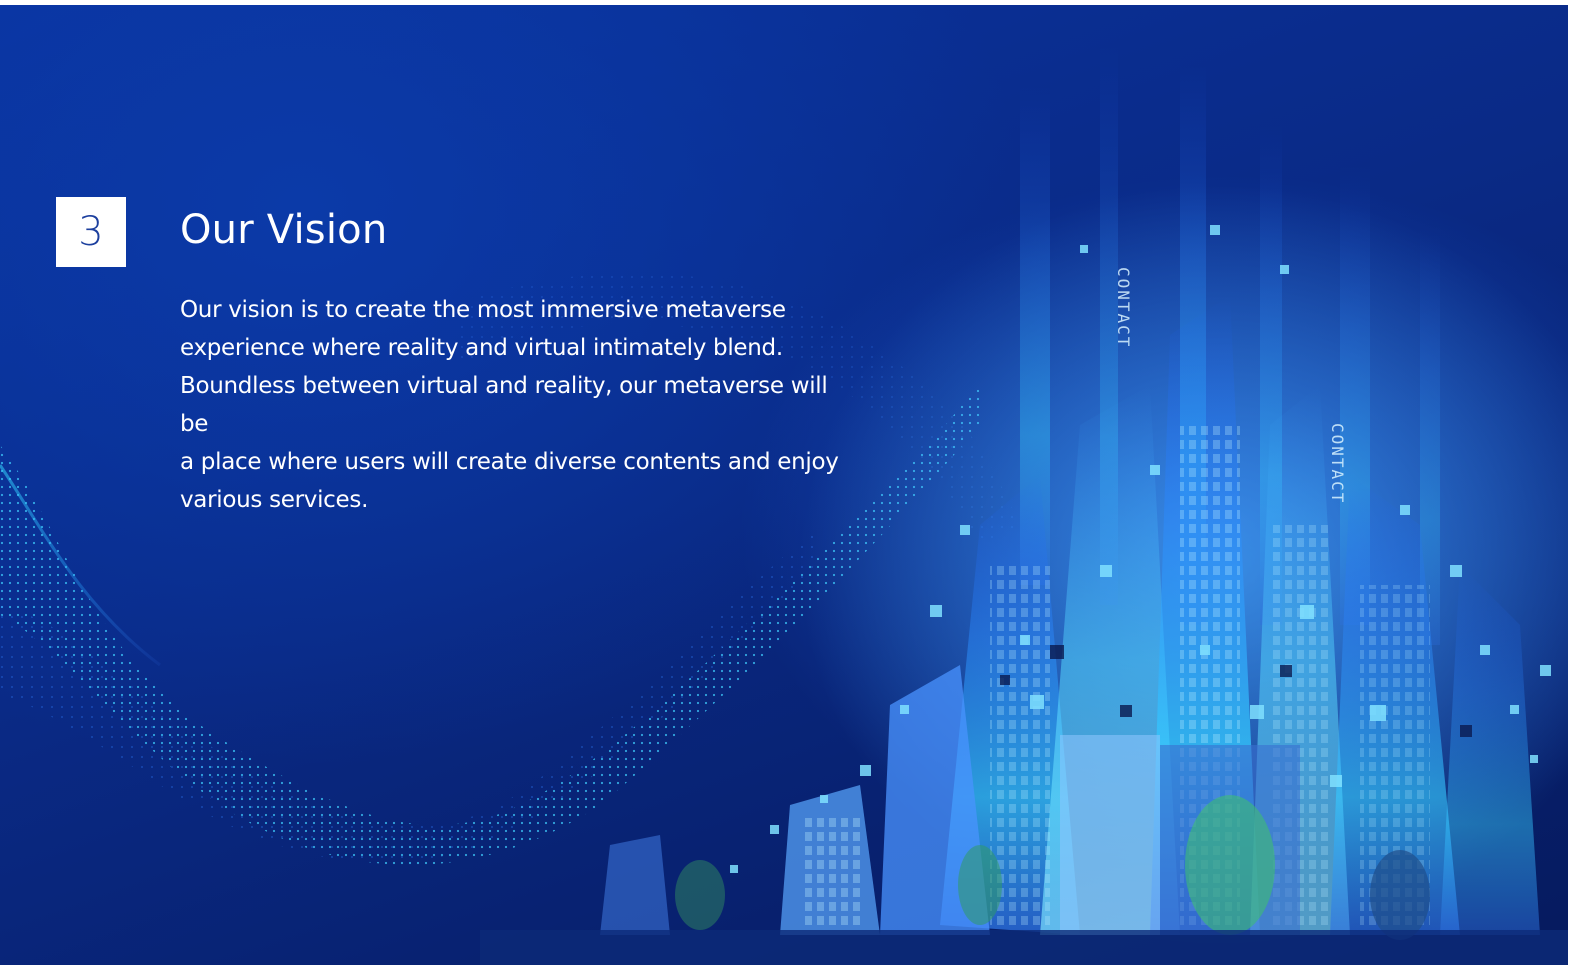  I want to click on section-number: 3, so click(91, 232).